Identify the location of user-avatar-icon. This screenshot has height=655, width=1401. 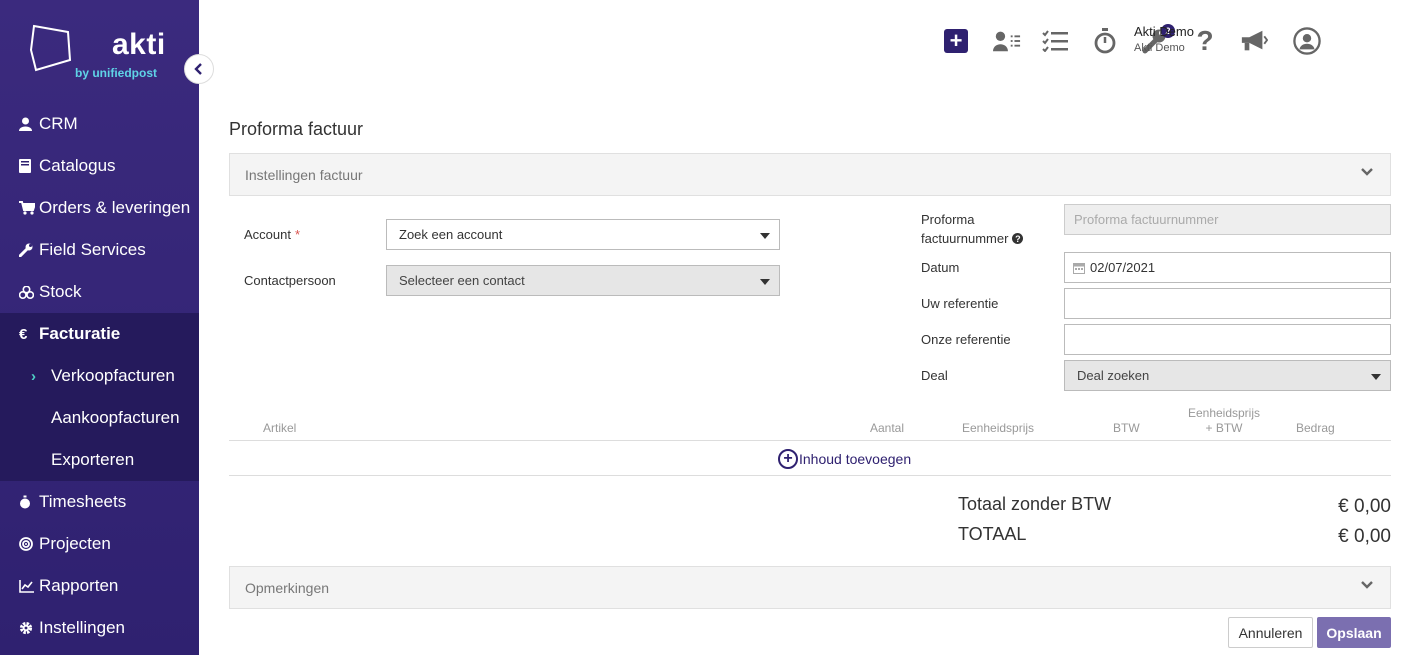
(1307, 41).